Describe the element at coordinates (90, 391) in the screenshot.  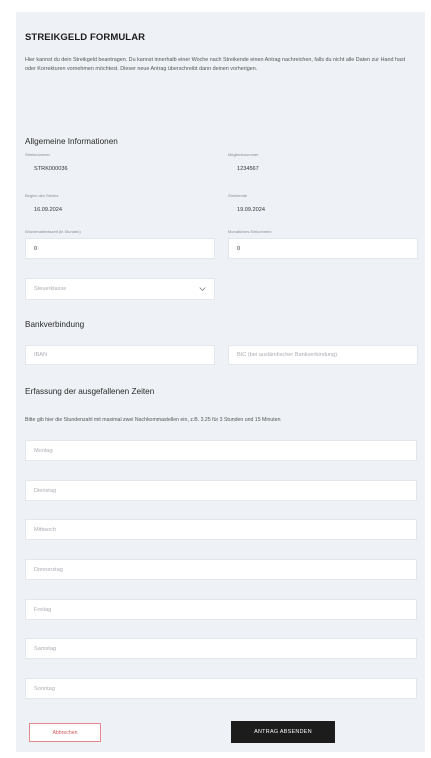
I see `times-heading: Erfassung der ausgefallenen Zeiten` at that location.